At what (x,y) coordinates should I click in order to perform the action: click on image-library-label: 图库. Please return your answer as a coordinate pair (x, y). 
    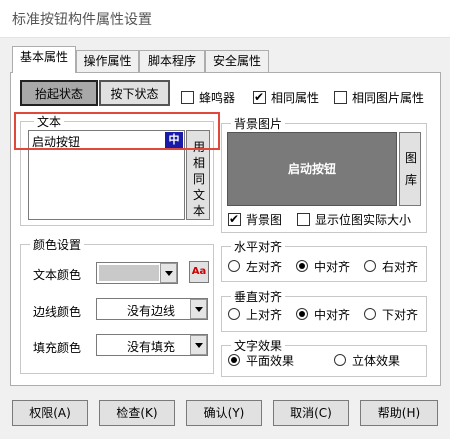
    Looking at the image, I should click on (410, 169).